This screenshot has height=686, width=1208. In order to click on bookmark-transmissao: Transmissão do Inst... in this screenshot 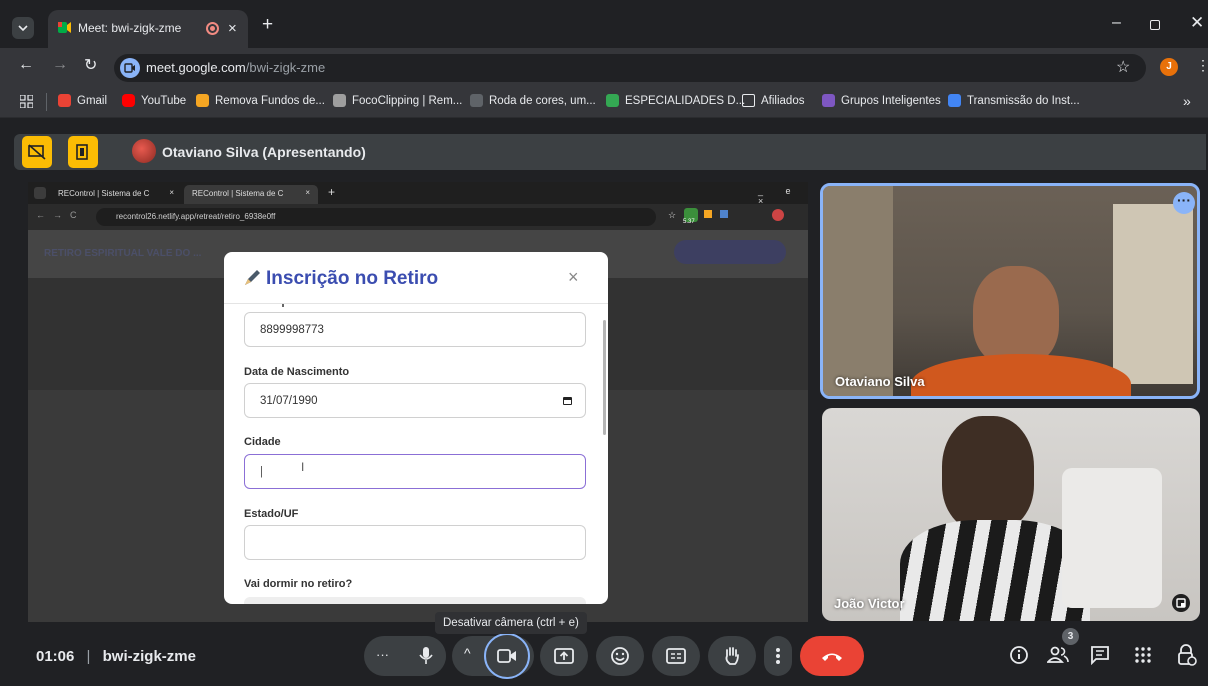, I will do `click(1014, 100)`.